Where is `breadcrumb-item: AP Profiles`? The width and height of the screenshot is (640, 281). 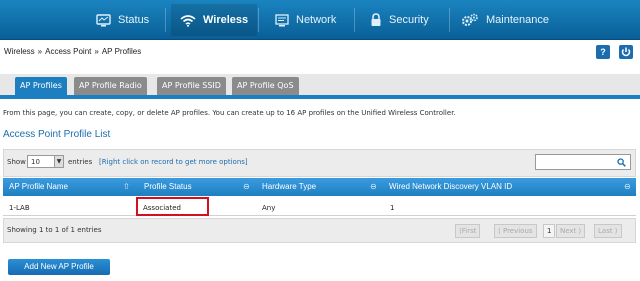
breadcrumb-item: AP Profiles is located at coordinates (121, 51).